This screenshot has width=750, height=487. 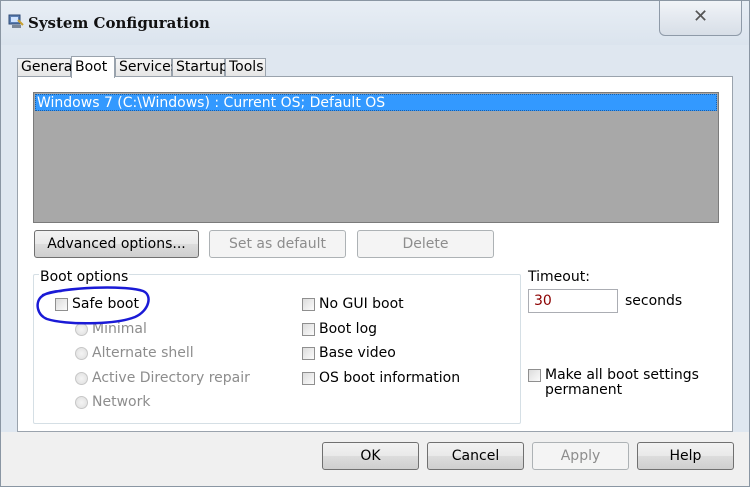 I want to click on ok-button: OK, so click(x=370, y=456).